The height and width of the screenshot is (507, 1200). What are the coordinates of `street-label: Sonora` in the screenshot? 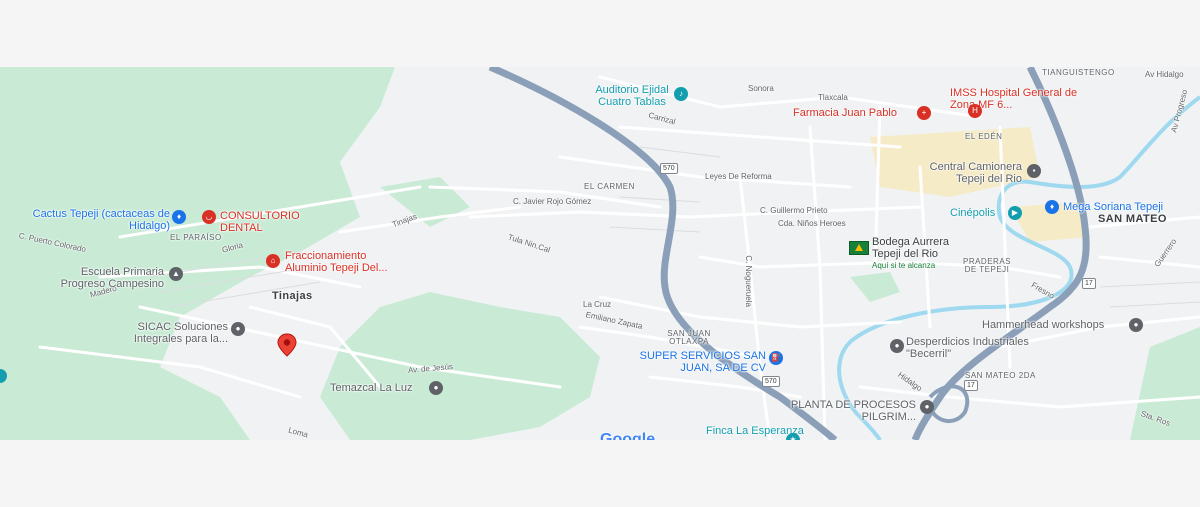 It's located at (761, 88).